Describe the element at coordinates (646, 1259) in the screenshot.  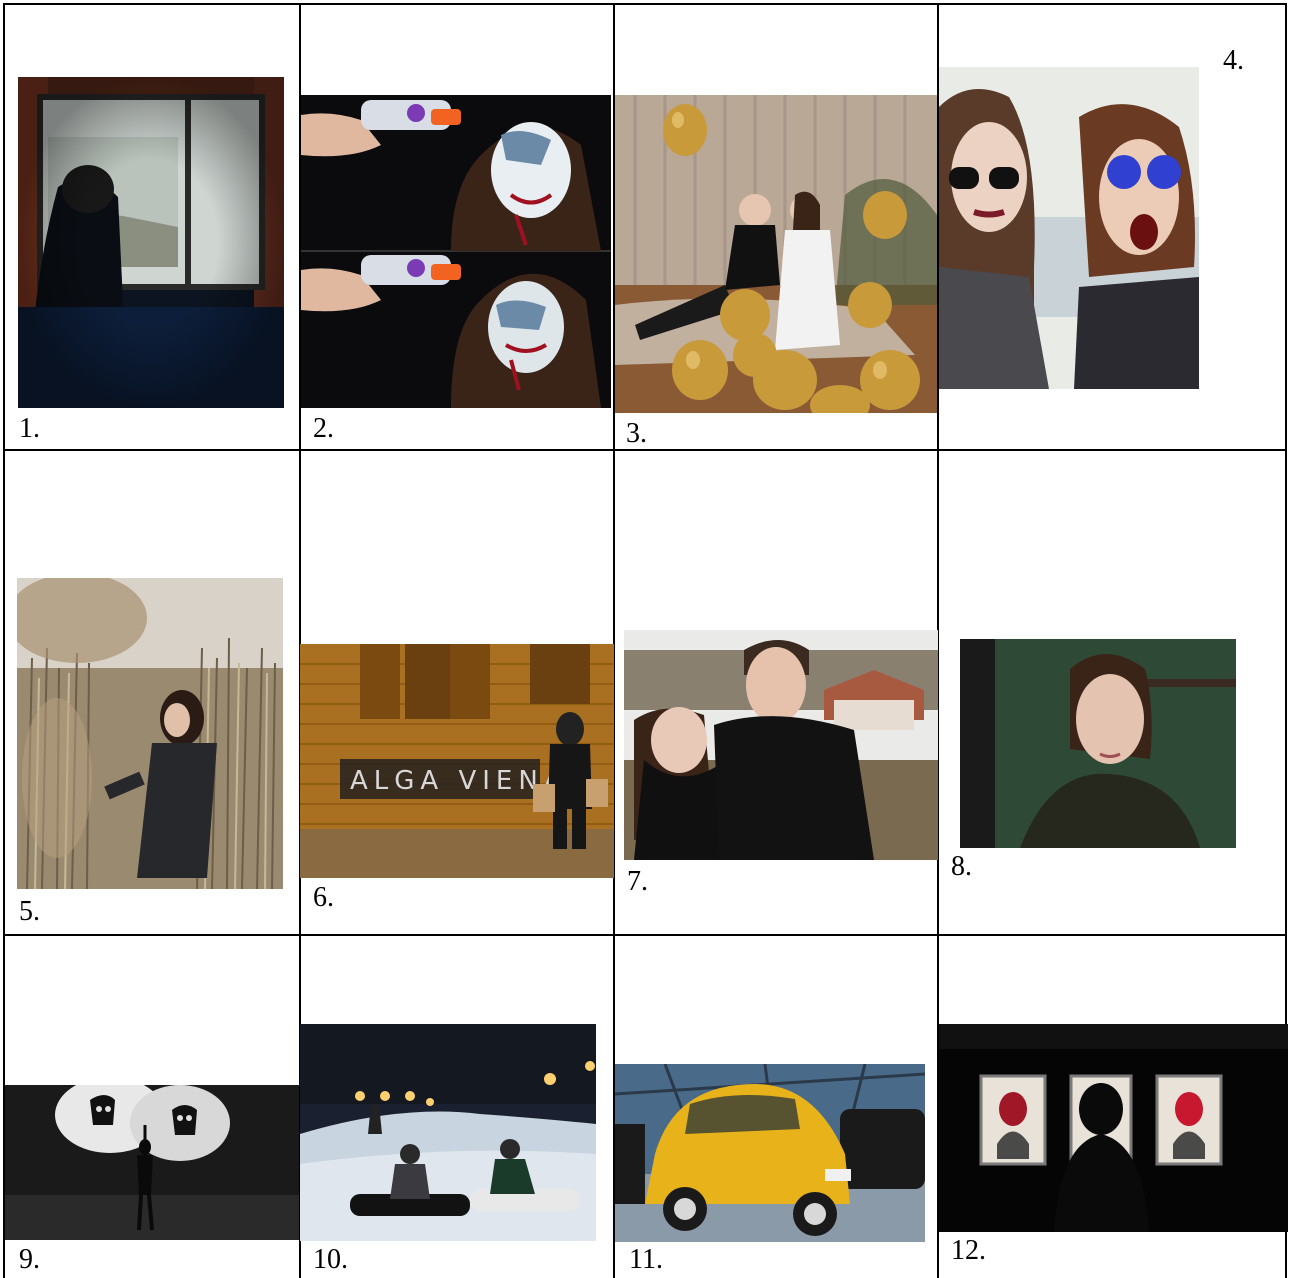
I see `photo-label-11: 11.` at that location.